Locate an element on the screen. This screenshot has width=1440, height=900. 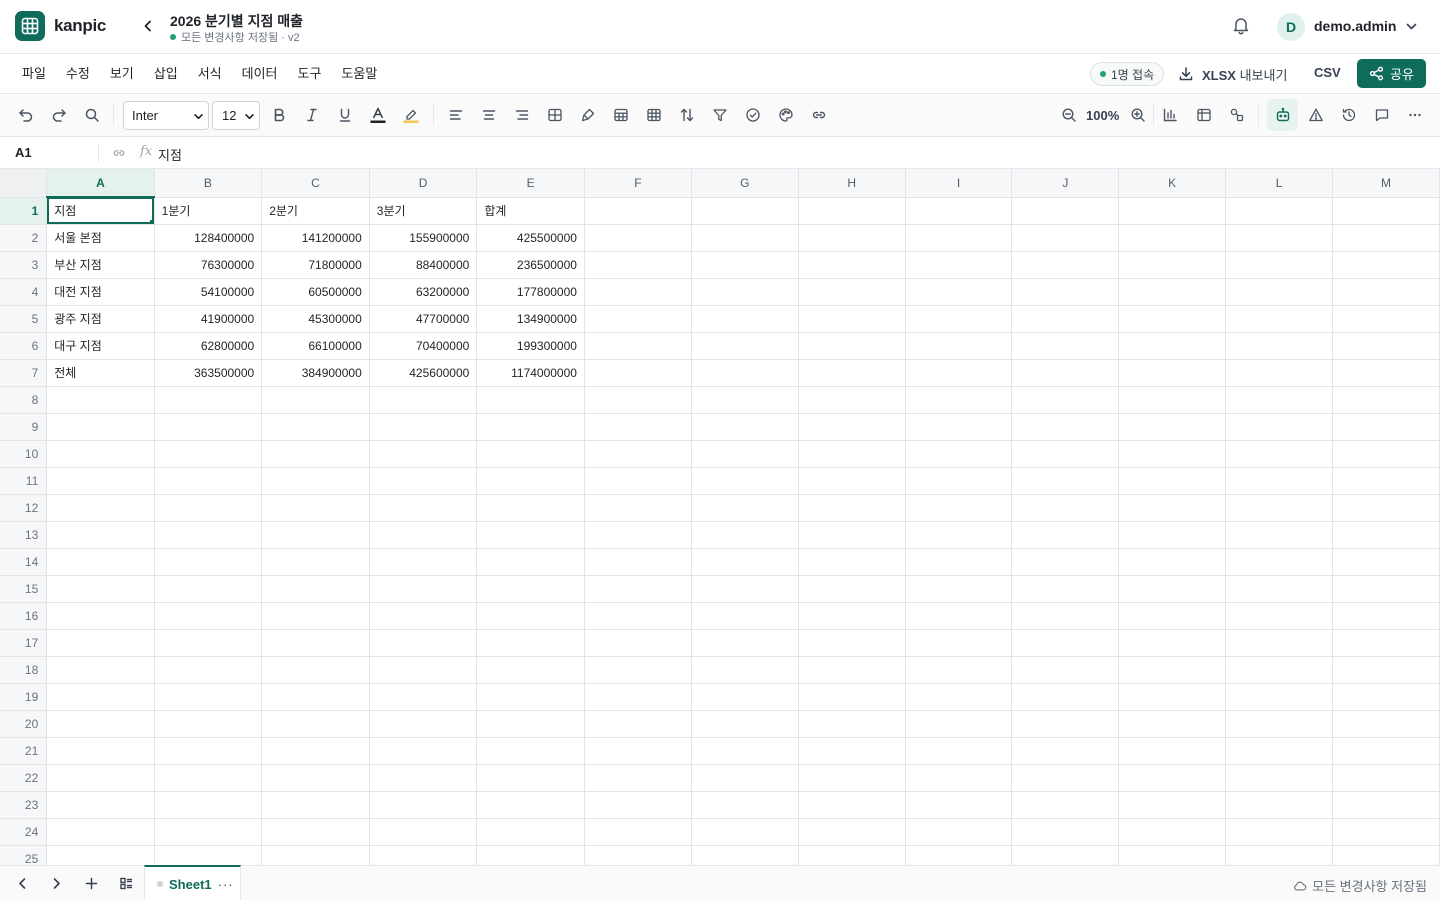
cell: 155900000 is located at coordinates (423, 238).